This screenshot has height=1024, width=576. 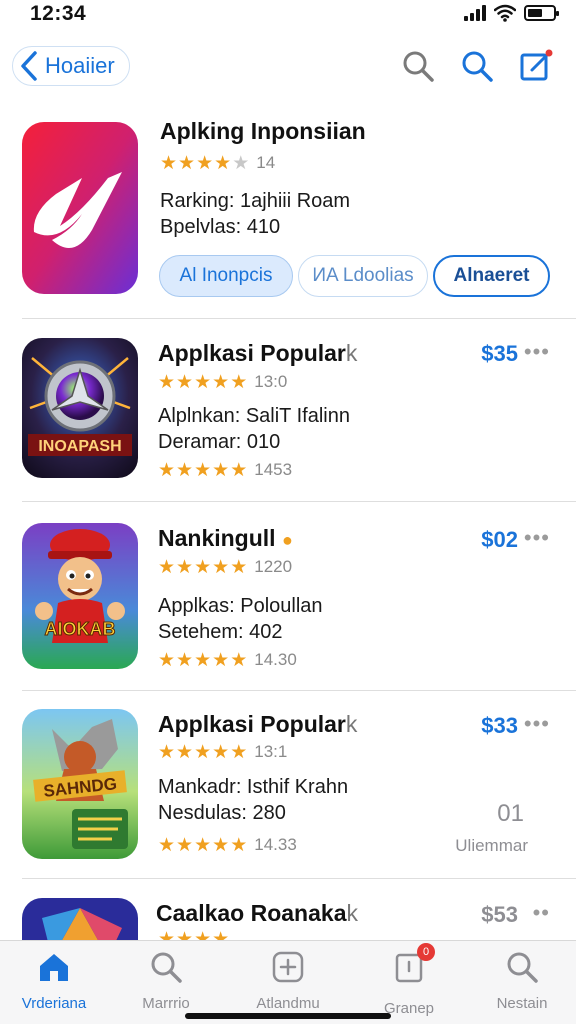 I want to click on tab-search: Marrrio, so click(x=166, y=980).